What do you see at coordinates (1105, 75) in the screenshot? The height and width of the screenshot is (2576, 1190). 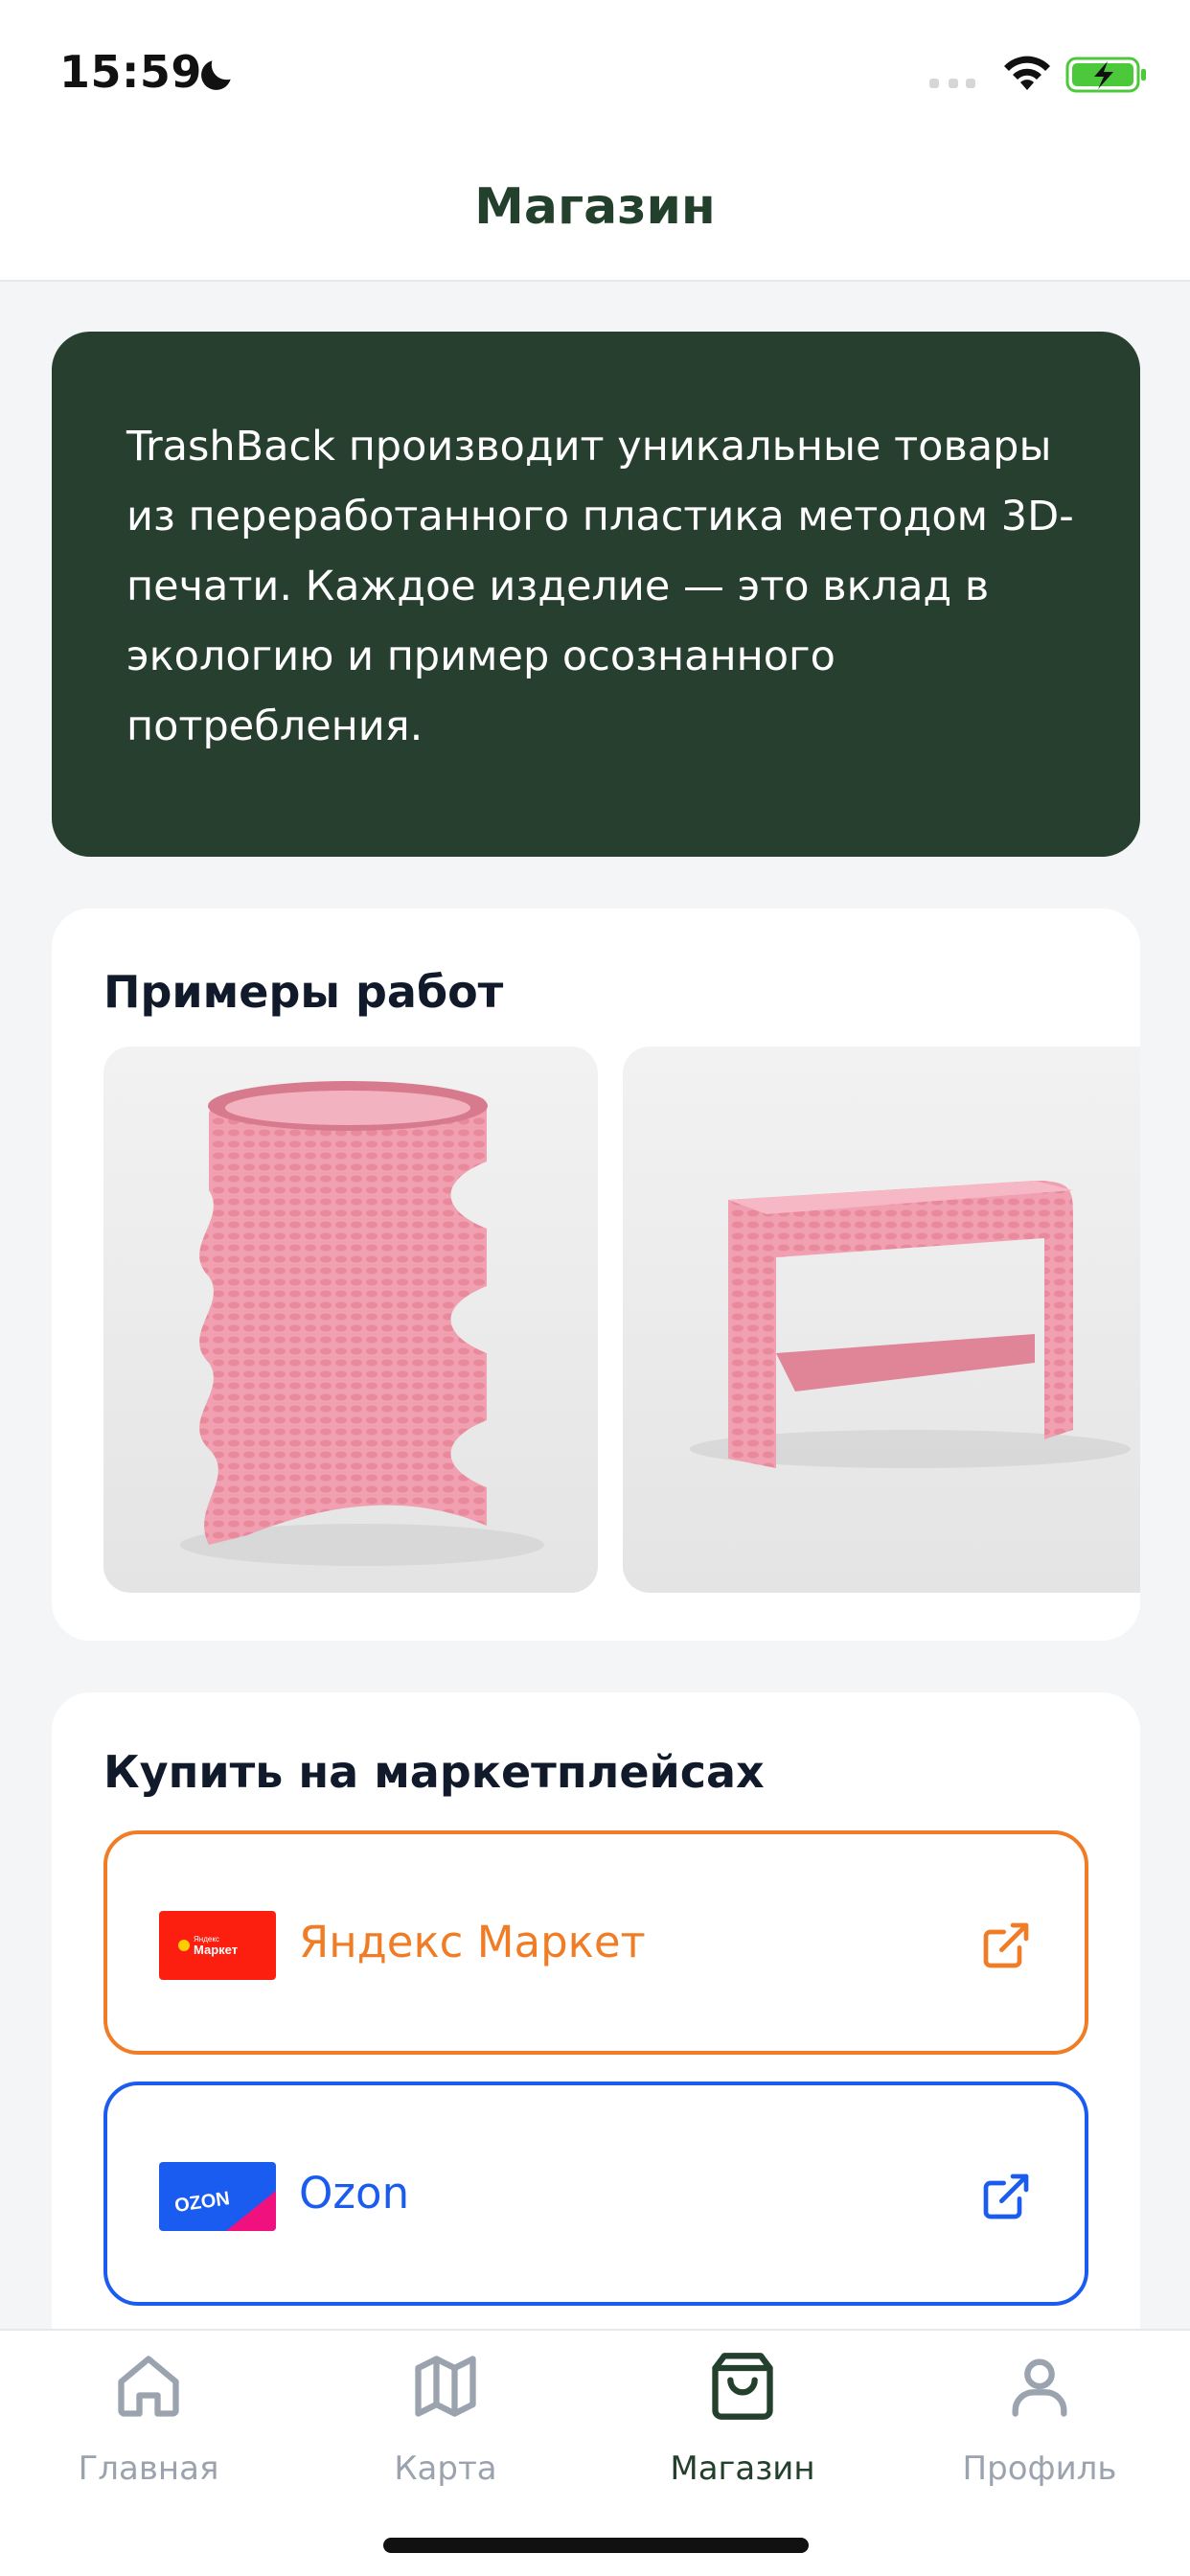 I see `battery-charging-icon` at bounding box center [1105, 75].